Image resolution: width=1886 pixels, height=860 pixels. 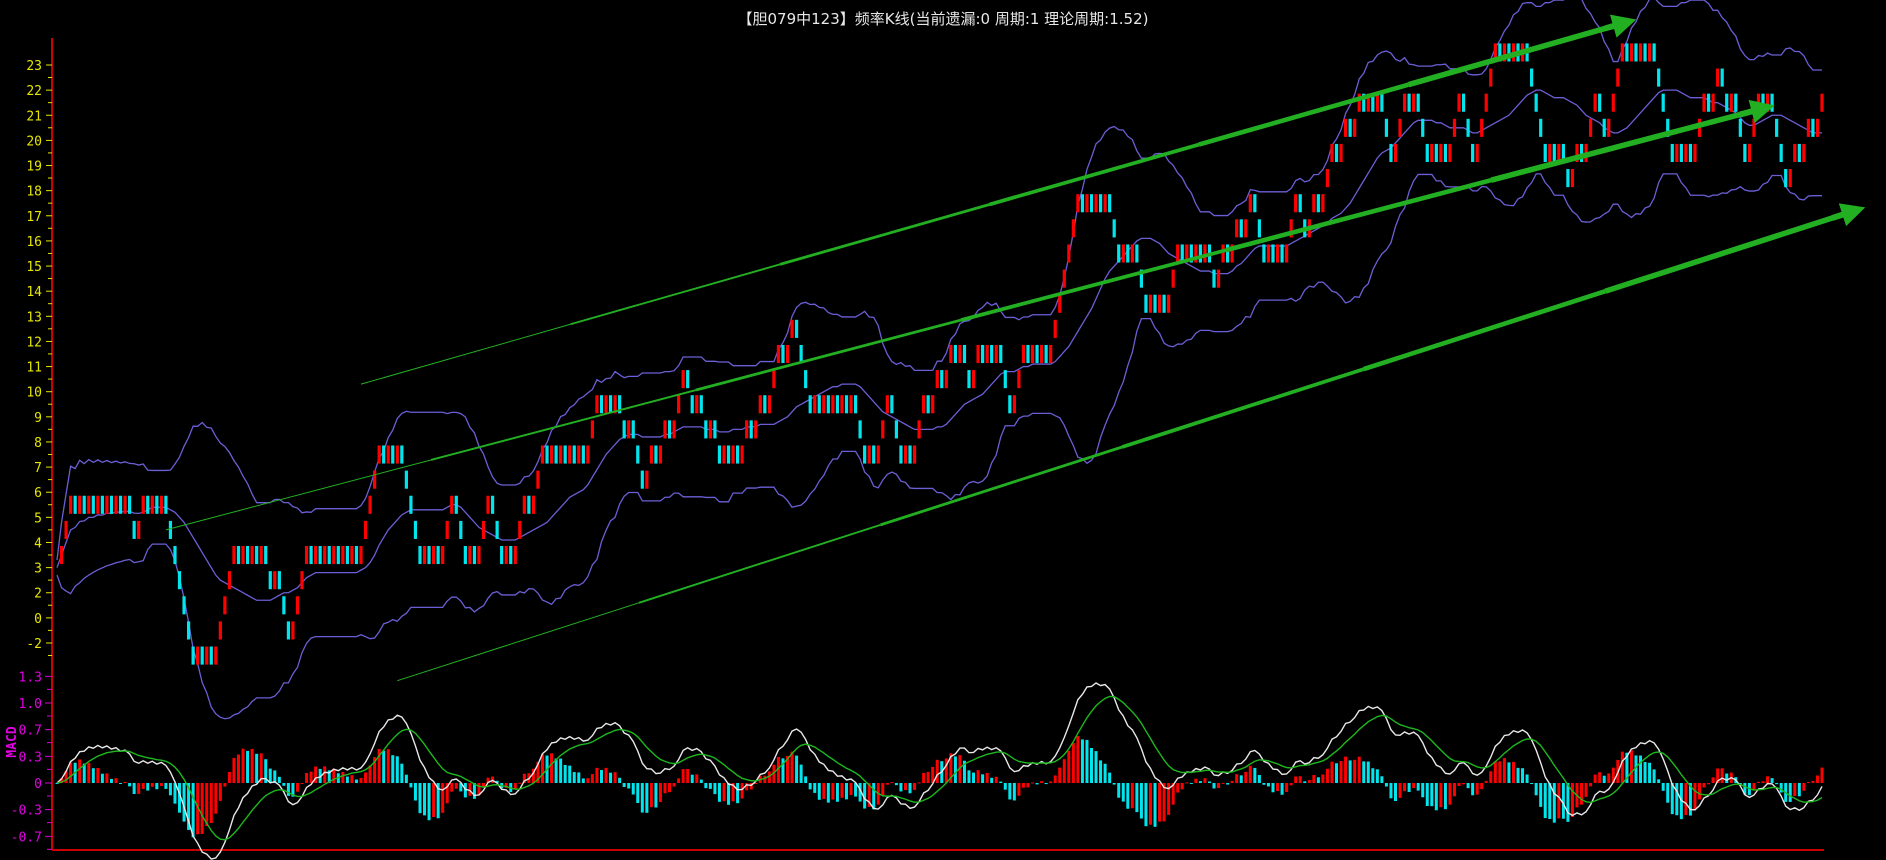 What do you see at coordinates (30, 677) in the screenshot?
I see `macd-tick-label: 1.3` at bounding box center [30, 677].